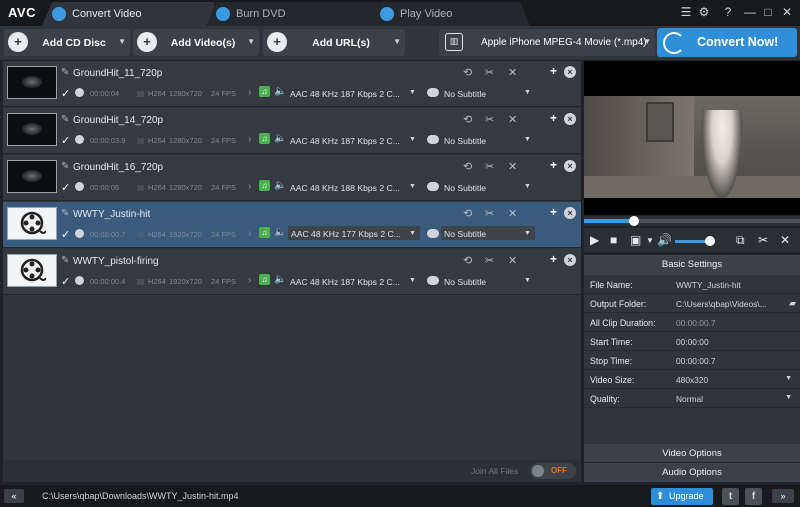  I want to click on setting-value: Normal, so click(731, 399).